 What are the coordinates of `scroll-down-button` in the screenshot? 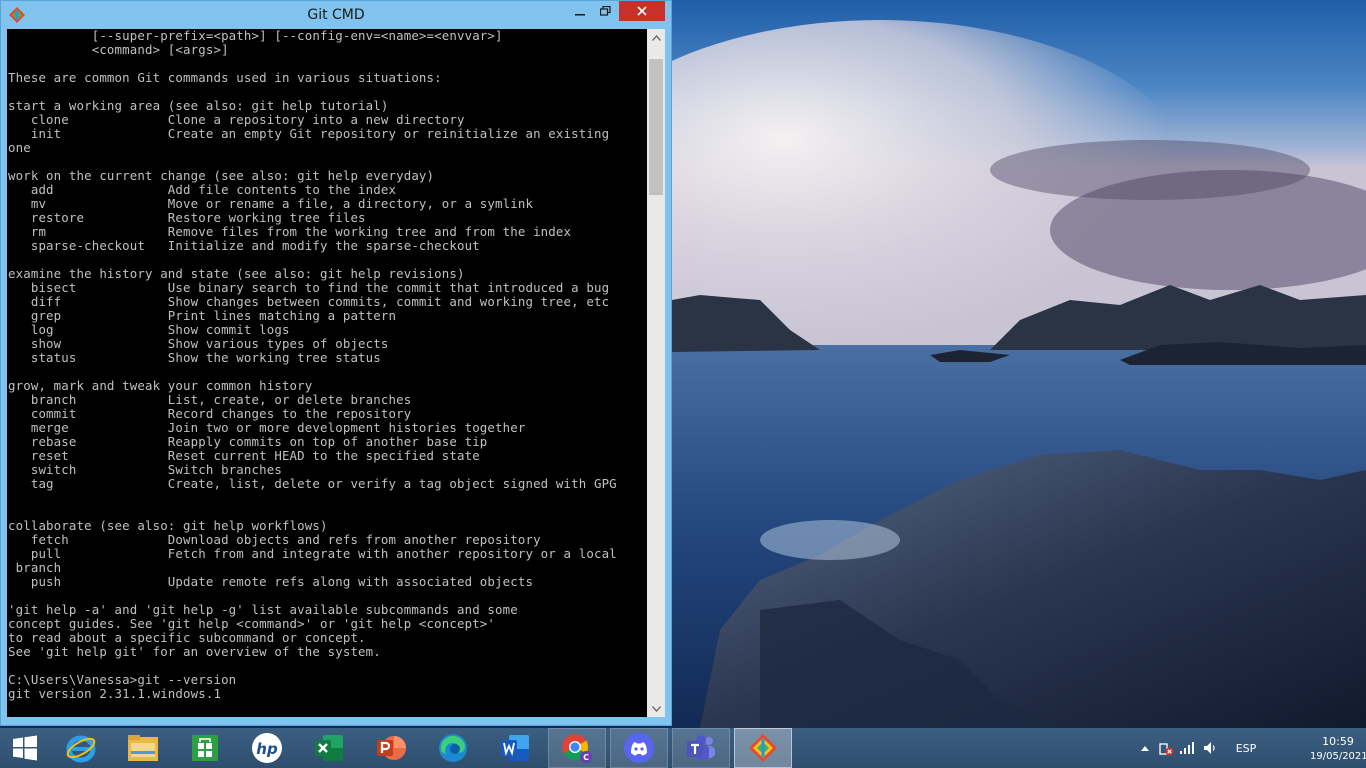 It's located at (656, 708).